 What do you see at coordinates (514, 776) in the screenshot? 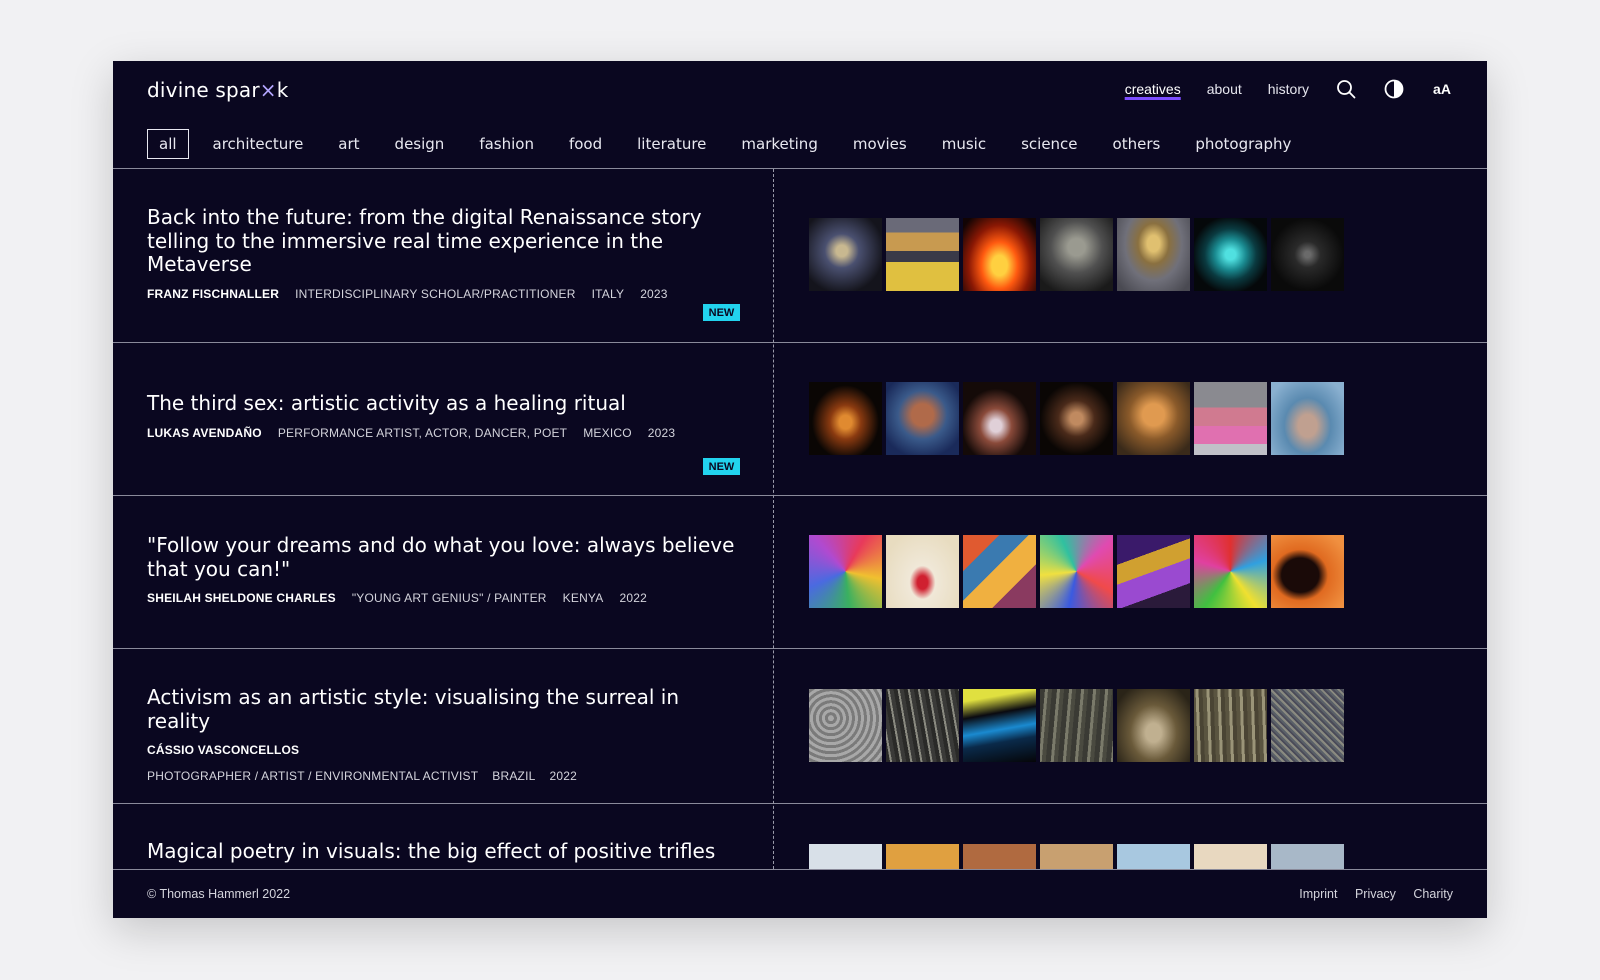
I see `entry-country: BRAZIL` at bounding box center [514, 776].